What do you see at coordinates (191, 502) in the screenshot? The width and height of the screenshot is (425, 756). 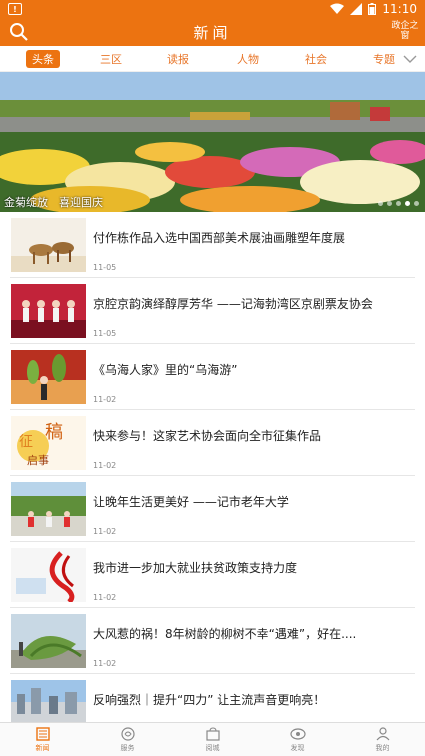 I see `news-title: 让晚年生活更美好 ——记市老年大学` at bounding box center [191, 502].